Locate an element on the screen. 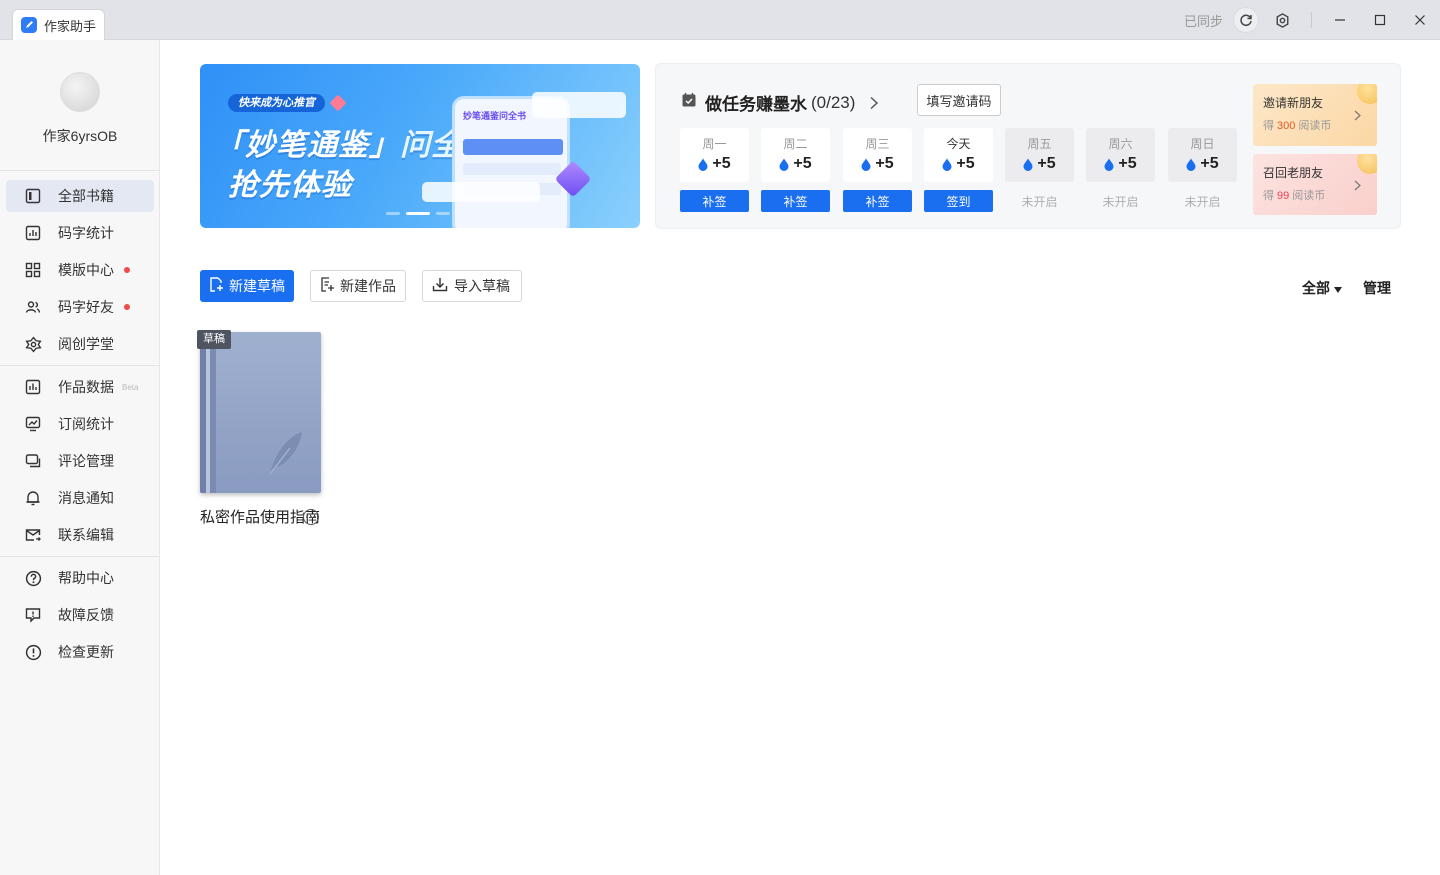 The image size is (1440, 875). sidebar-item-comments: 评论管理 is located at coordinates (80, 461).